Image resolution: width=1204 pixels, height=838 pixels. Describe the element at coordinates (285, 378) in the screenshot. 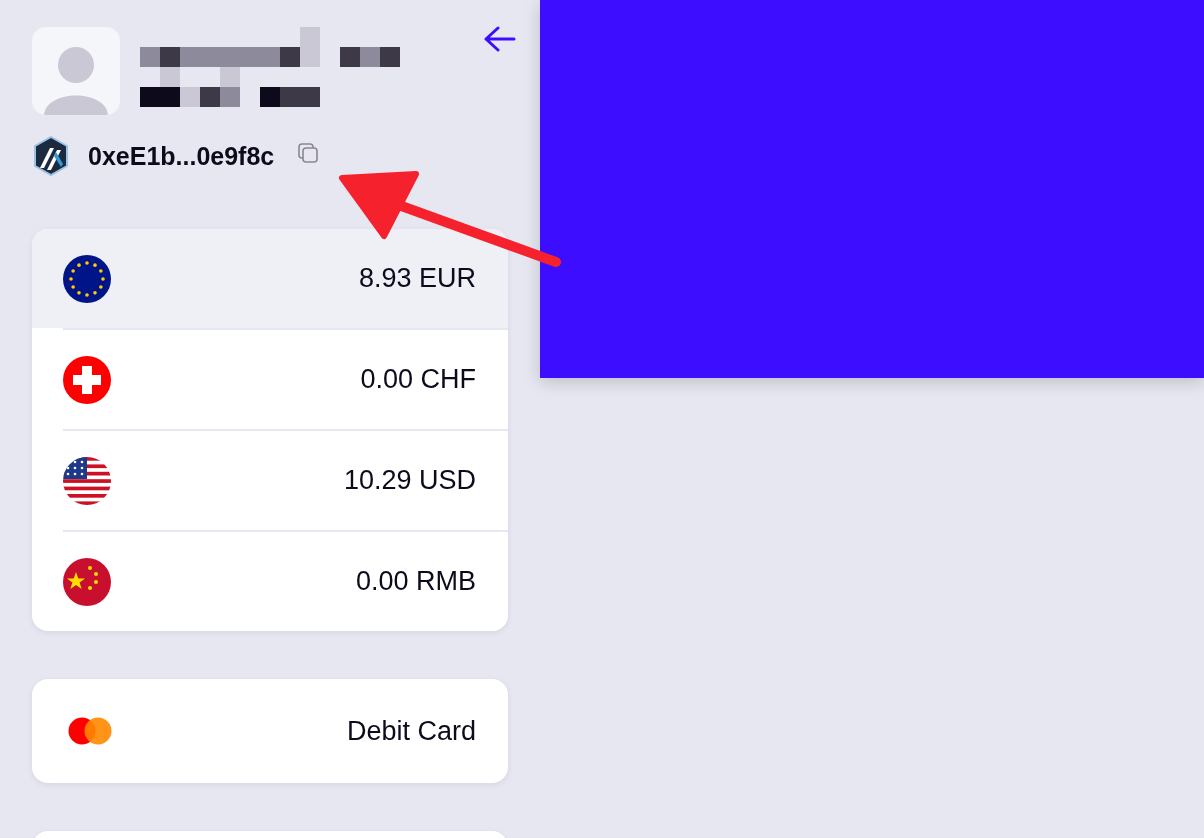

I see `balance-row: 0.00 CHF` at that location.